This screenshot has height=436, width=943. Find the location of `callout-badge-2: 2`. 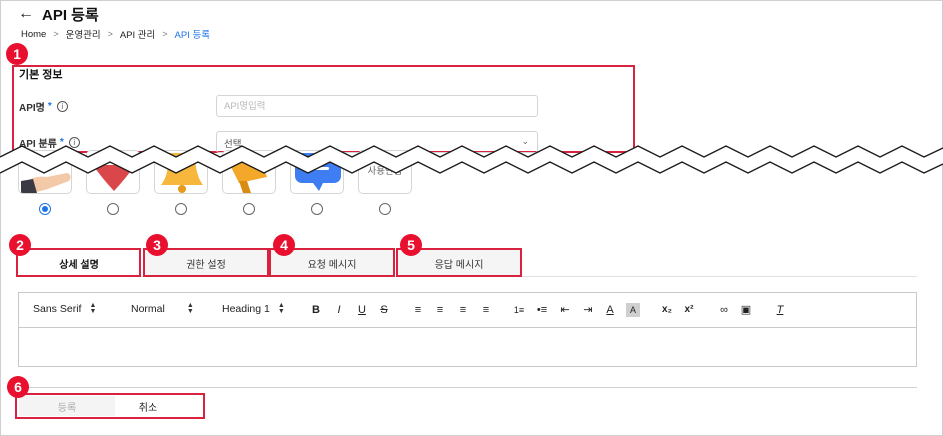

callout-badge-2: 2 is located at coordinates (20, 245).